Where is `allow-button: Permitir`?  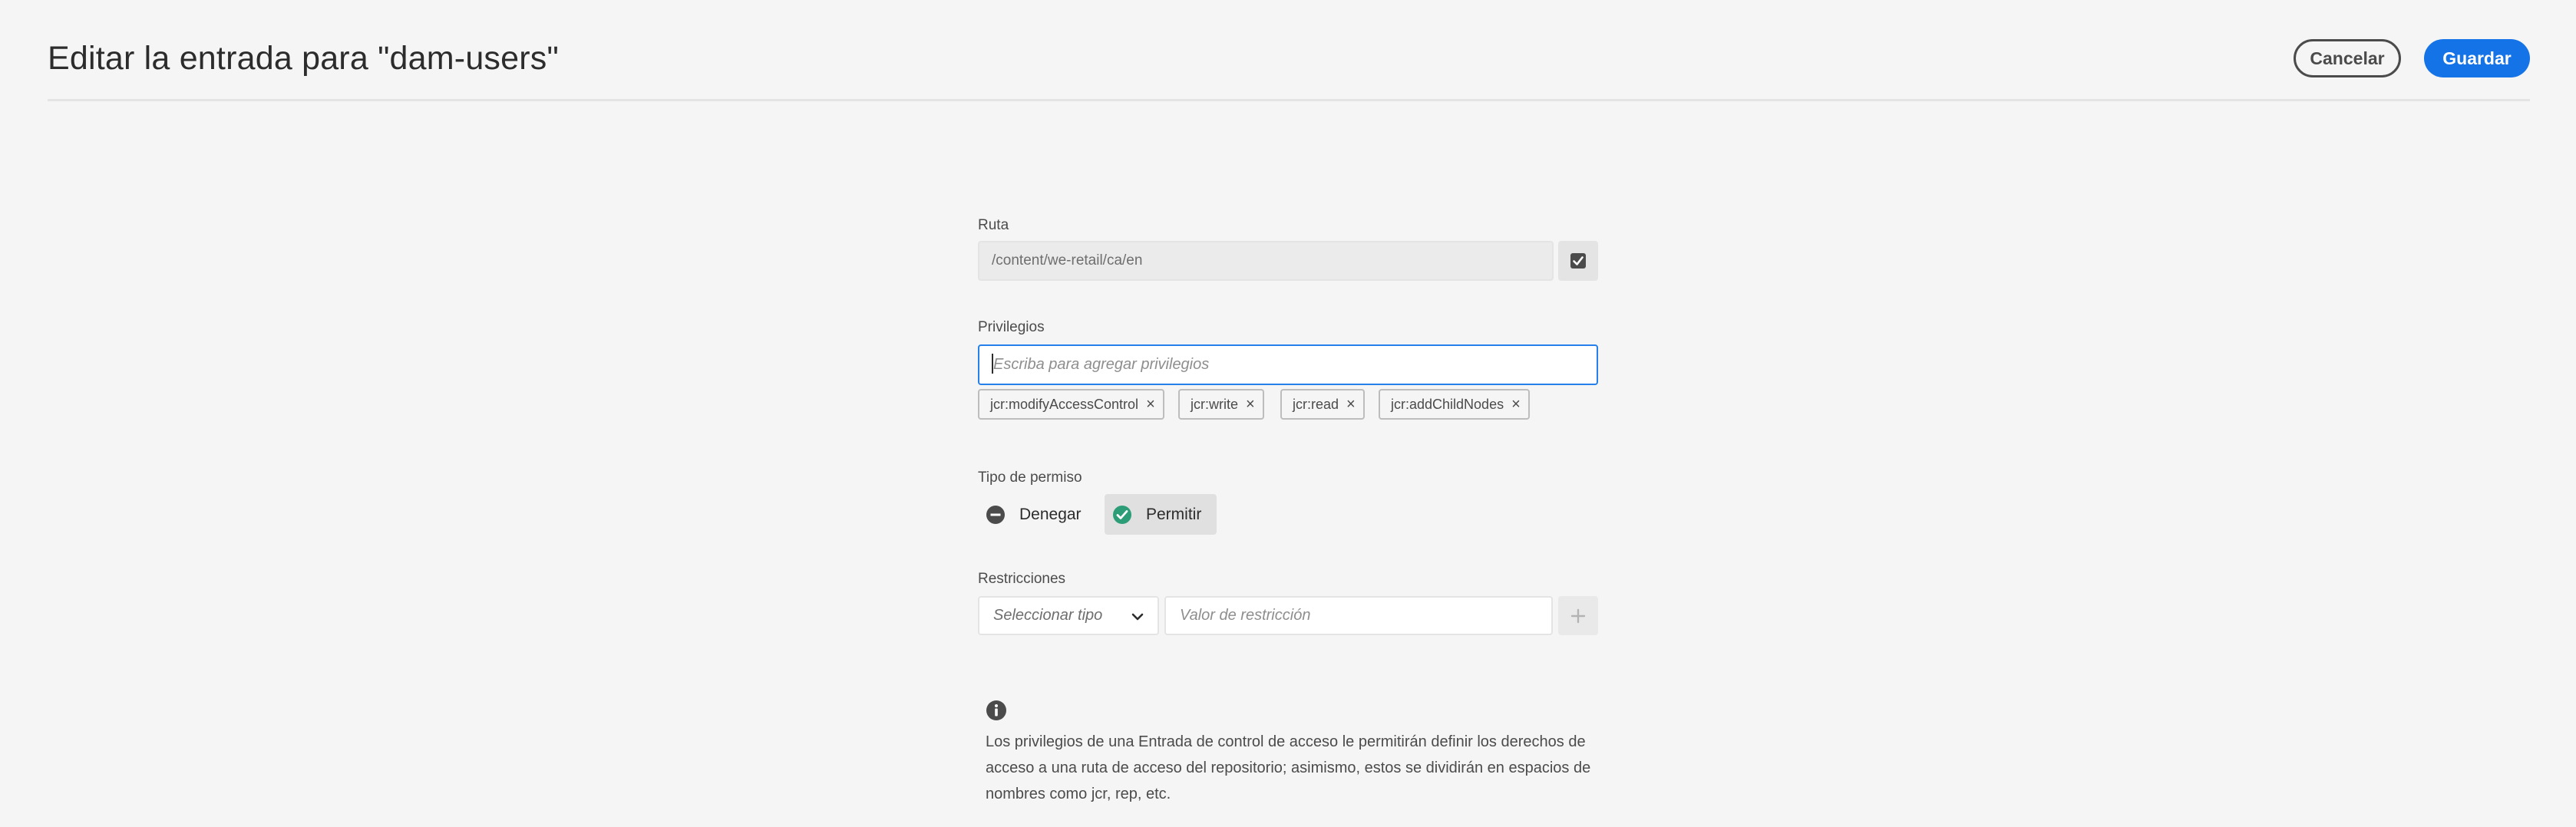 allow-button: Permitir is located at coordinates (1161, 514).